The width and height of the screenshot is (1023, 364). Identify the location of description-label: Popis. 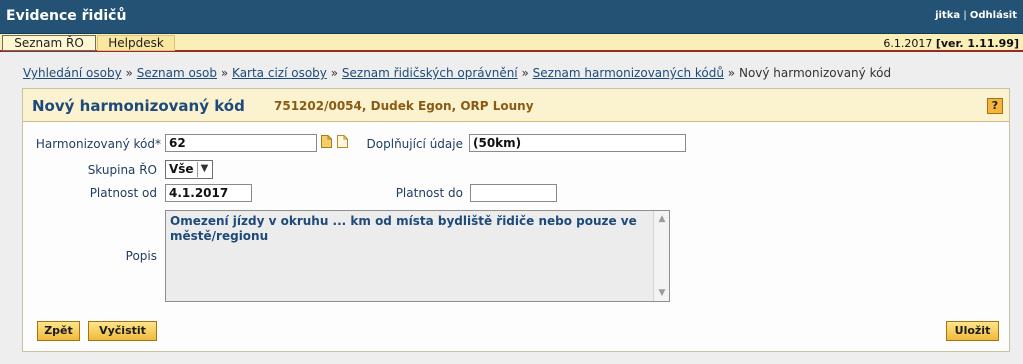
(141, 256).